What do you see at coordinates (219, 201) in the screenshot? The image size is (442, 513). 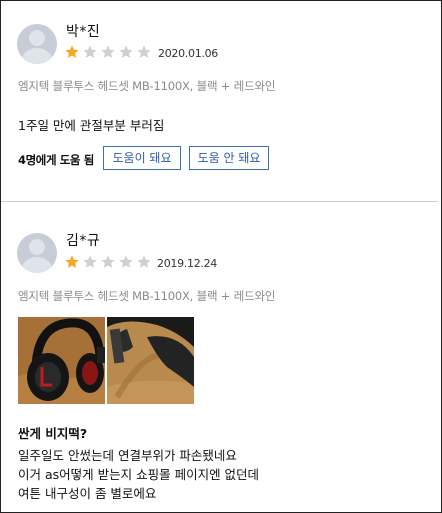 I see `review-divider` at bounding box center [219, 201].